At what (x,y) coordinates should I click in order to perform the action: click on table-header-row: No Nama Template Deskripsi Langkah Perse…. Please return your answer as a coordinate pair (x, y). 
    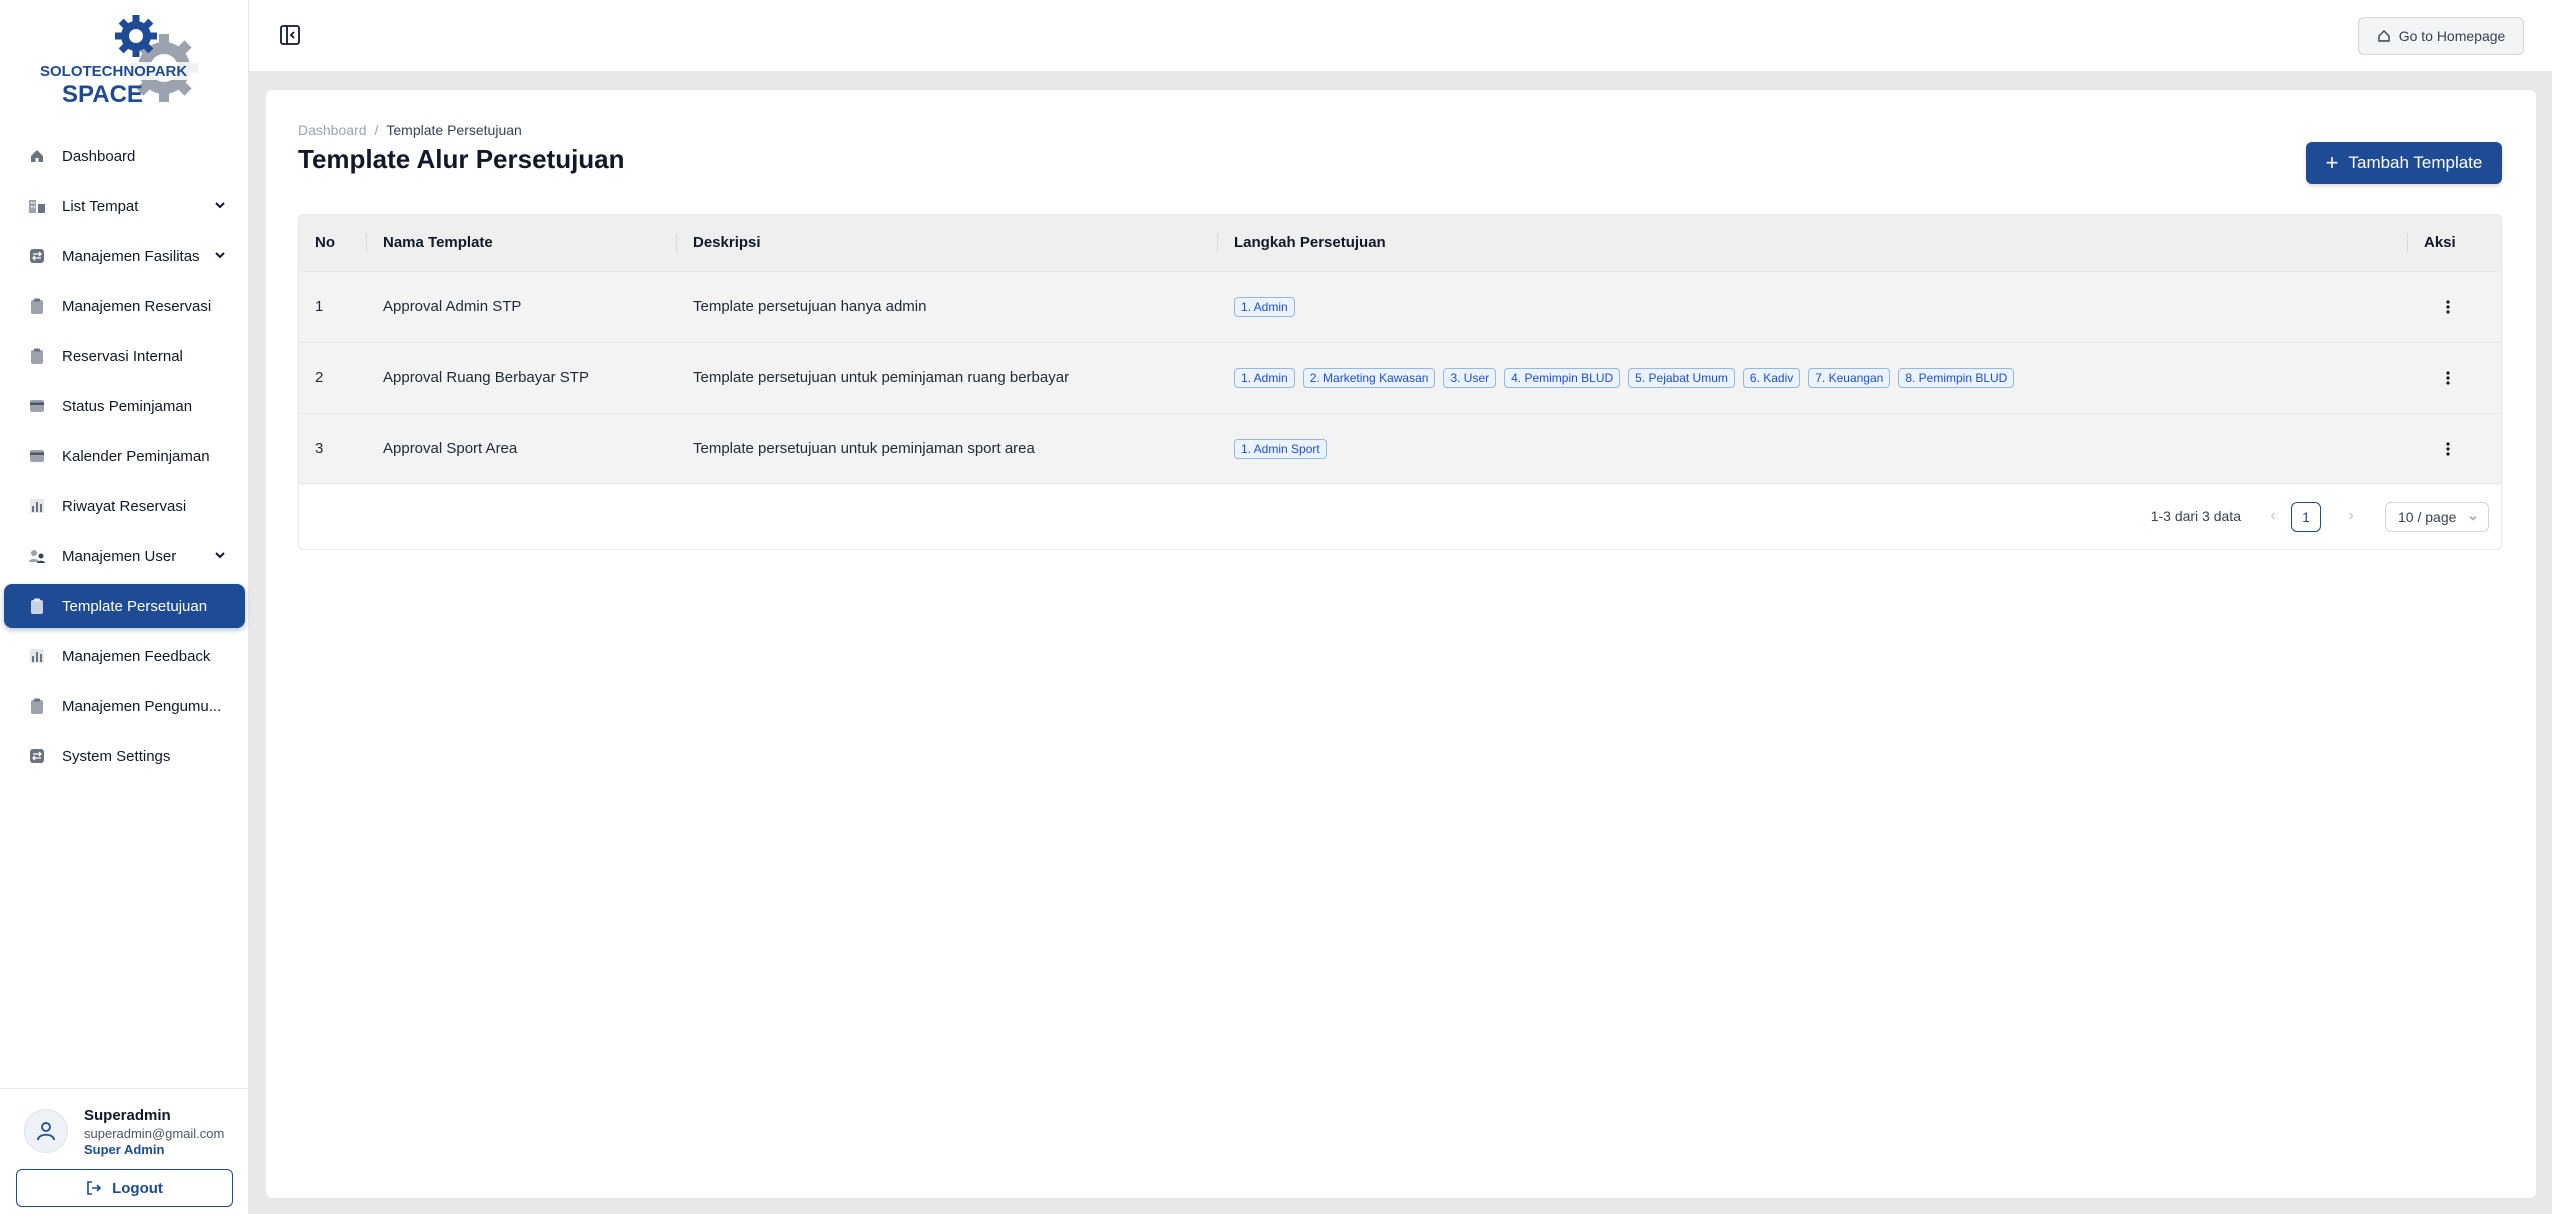
    Looking at the image, I should click on (1400, 243).